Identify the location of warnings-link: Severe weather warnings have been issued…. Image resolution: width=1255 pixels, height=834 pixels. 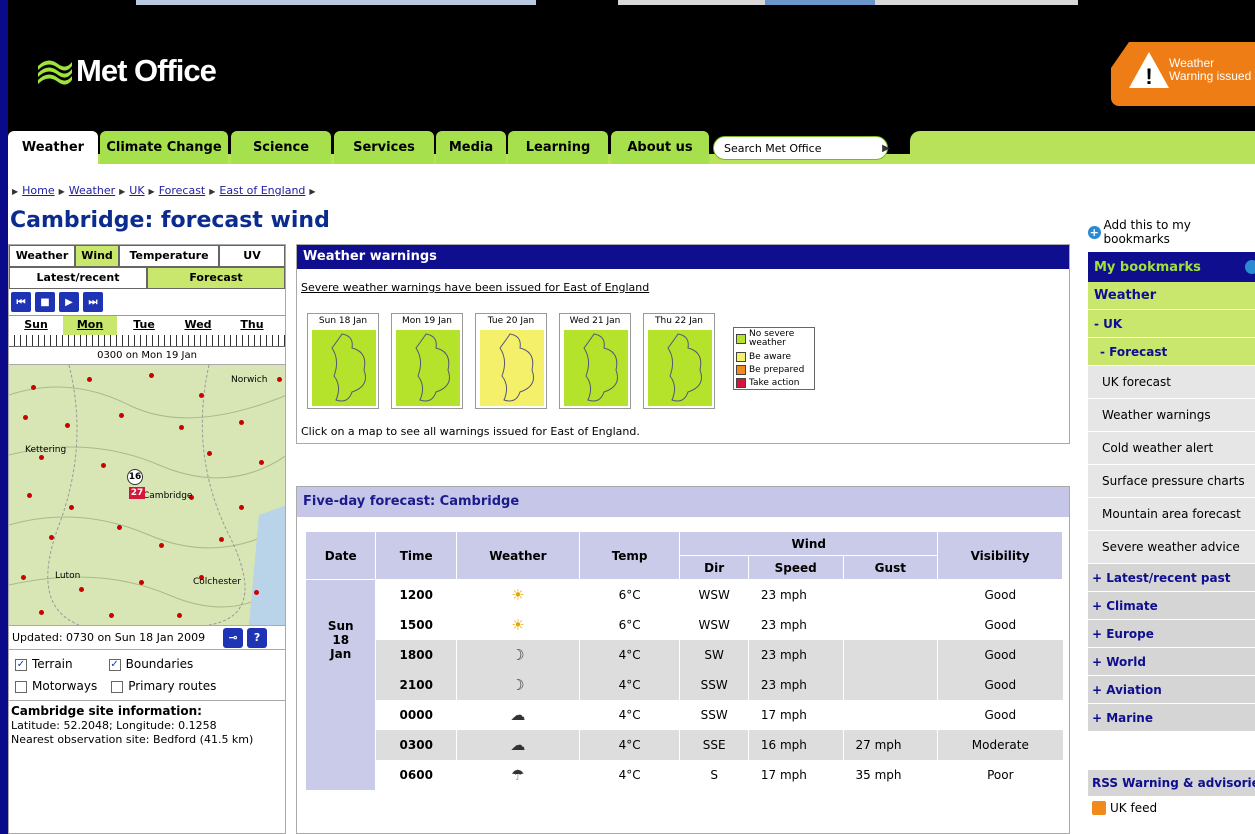
(475, 287).